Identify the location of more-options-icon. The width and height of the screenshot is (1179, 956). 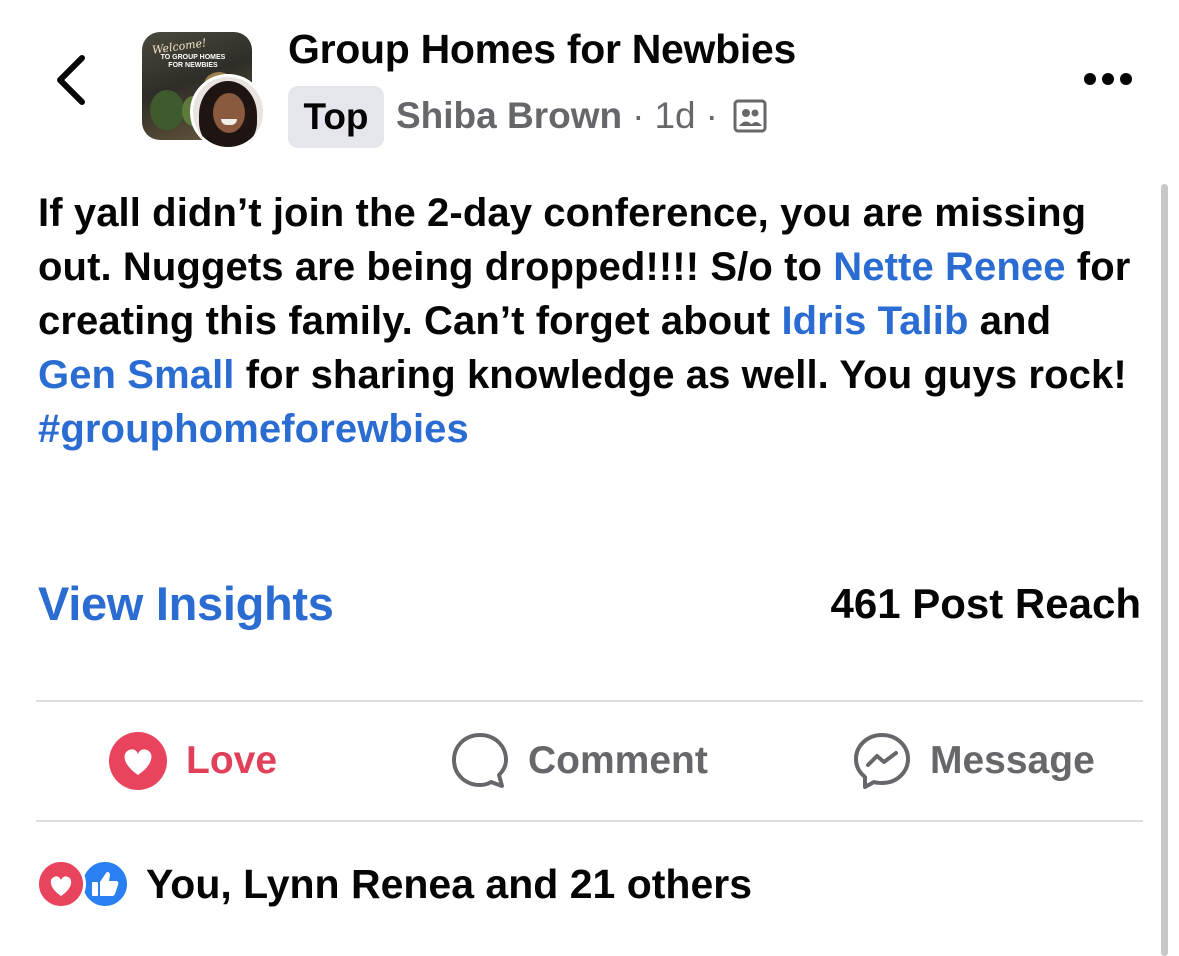
(1108, 79).